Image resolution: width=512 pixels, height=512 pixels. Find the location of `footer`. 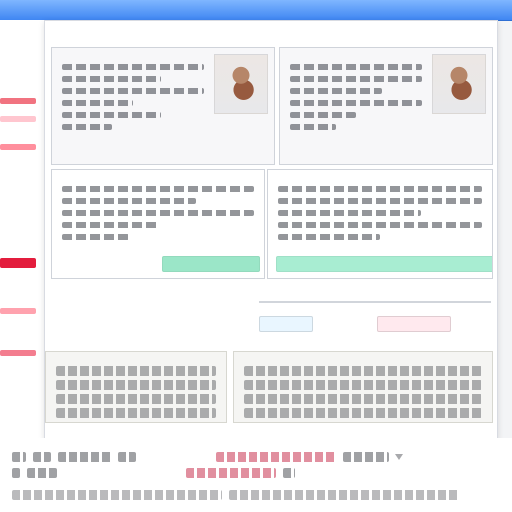

footer is located at coordinates (256, 475).